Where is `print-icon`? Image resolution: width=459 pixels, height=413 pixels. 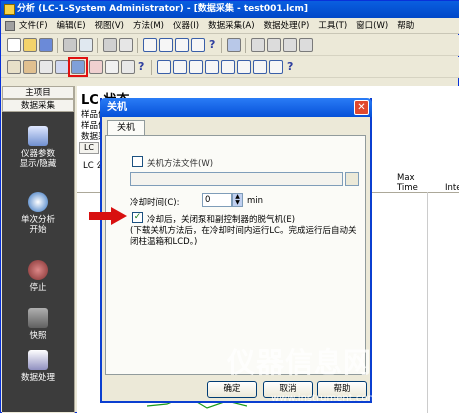 print-icon is located at coordinates (70, 45).